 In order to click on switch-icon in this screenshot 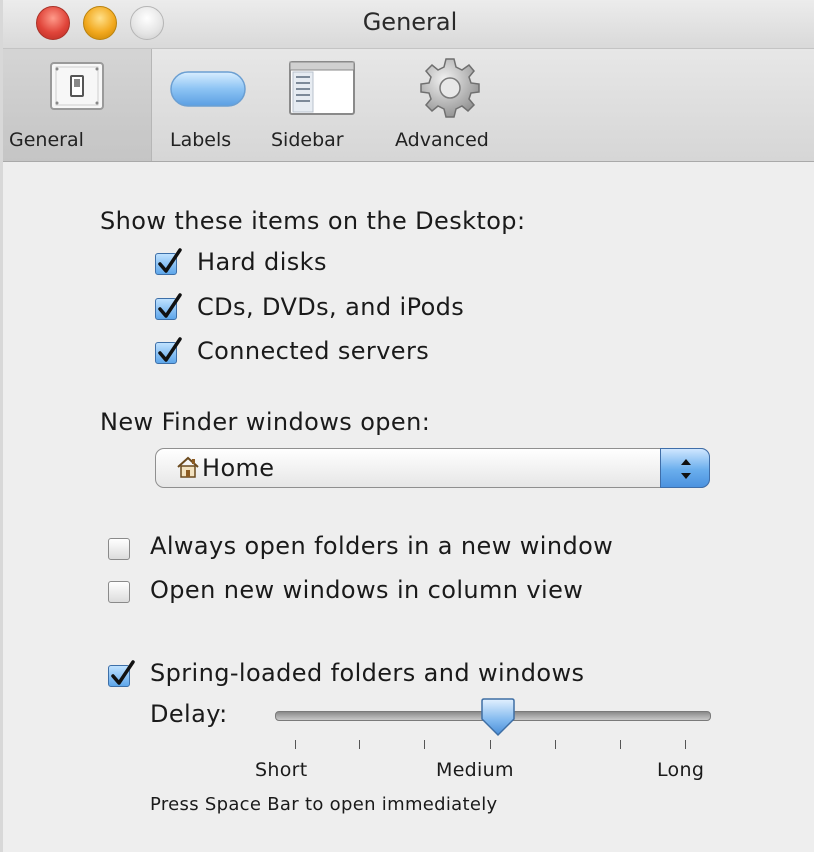, I will do `click(77, 88)`.